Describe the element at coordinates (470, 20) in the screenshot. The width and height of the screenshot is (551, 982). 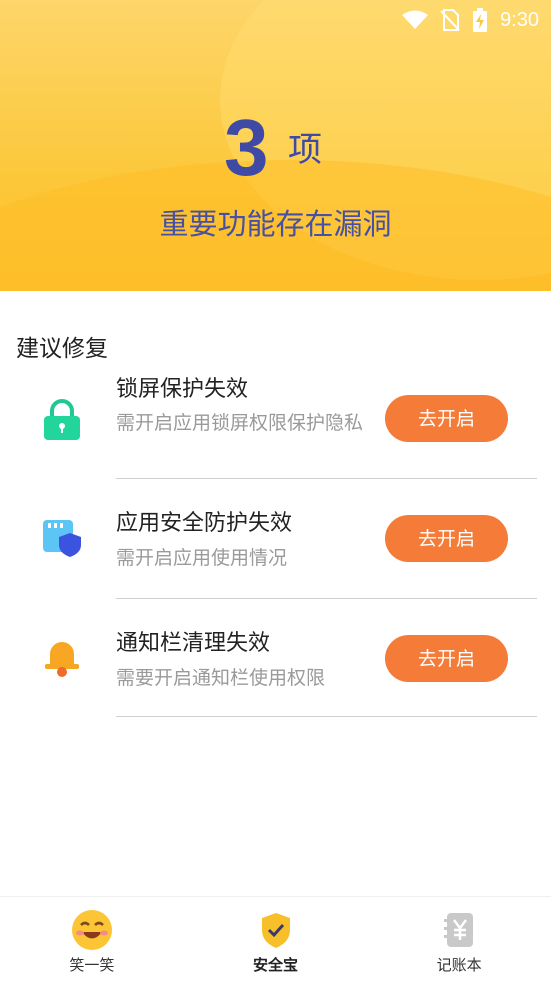
I see `status-bar: 9:30` at that location.